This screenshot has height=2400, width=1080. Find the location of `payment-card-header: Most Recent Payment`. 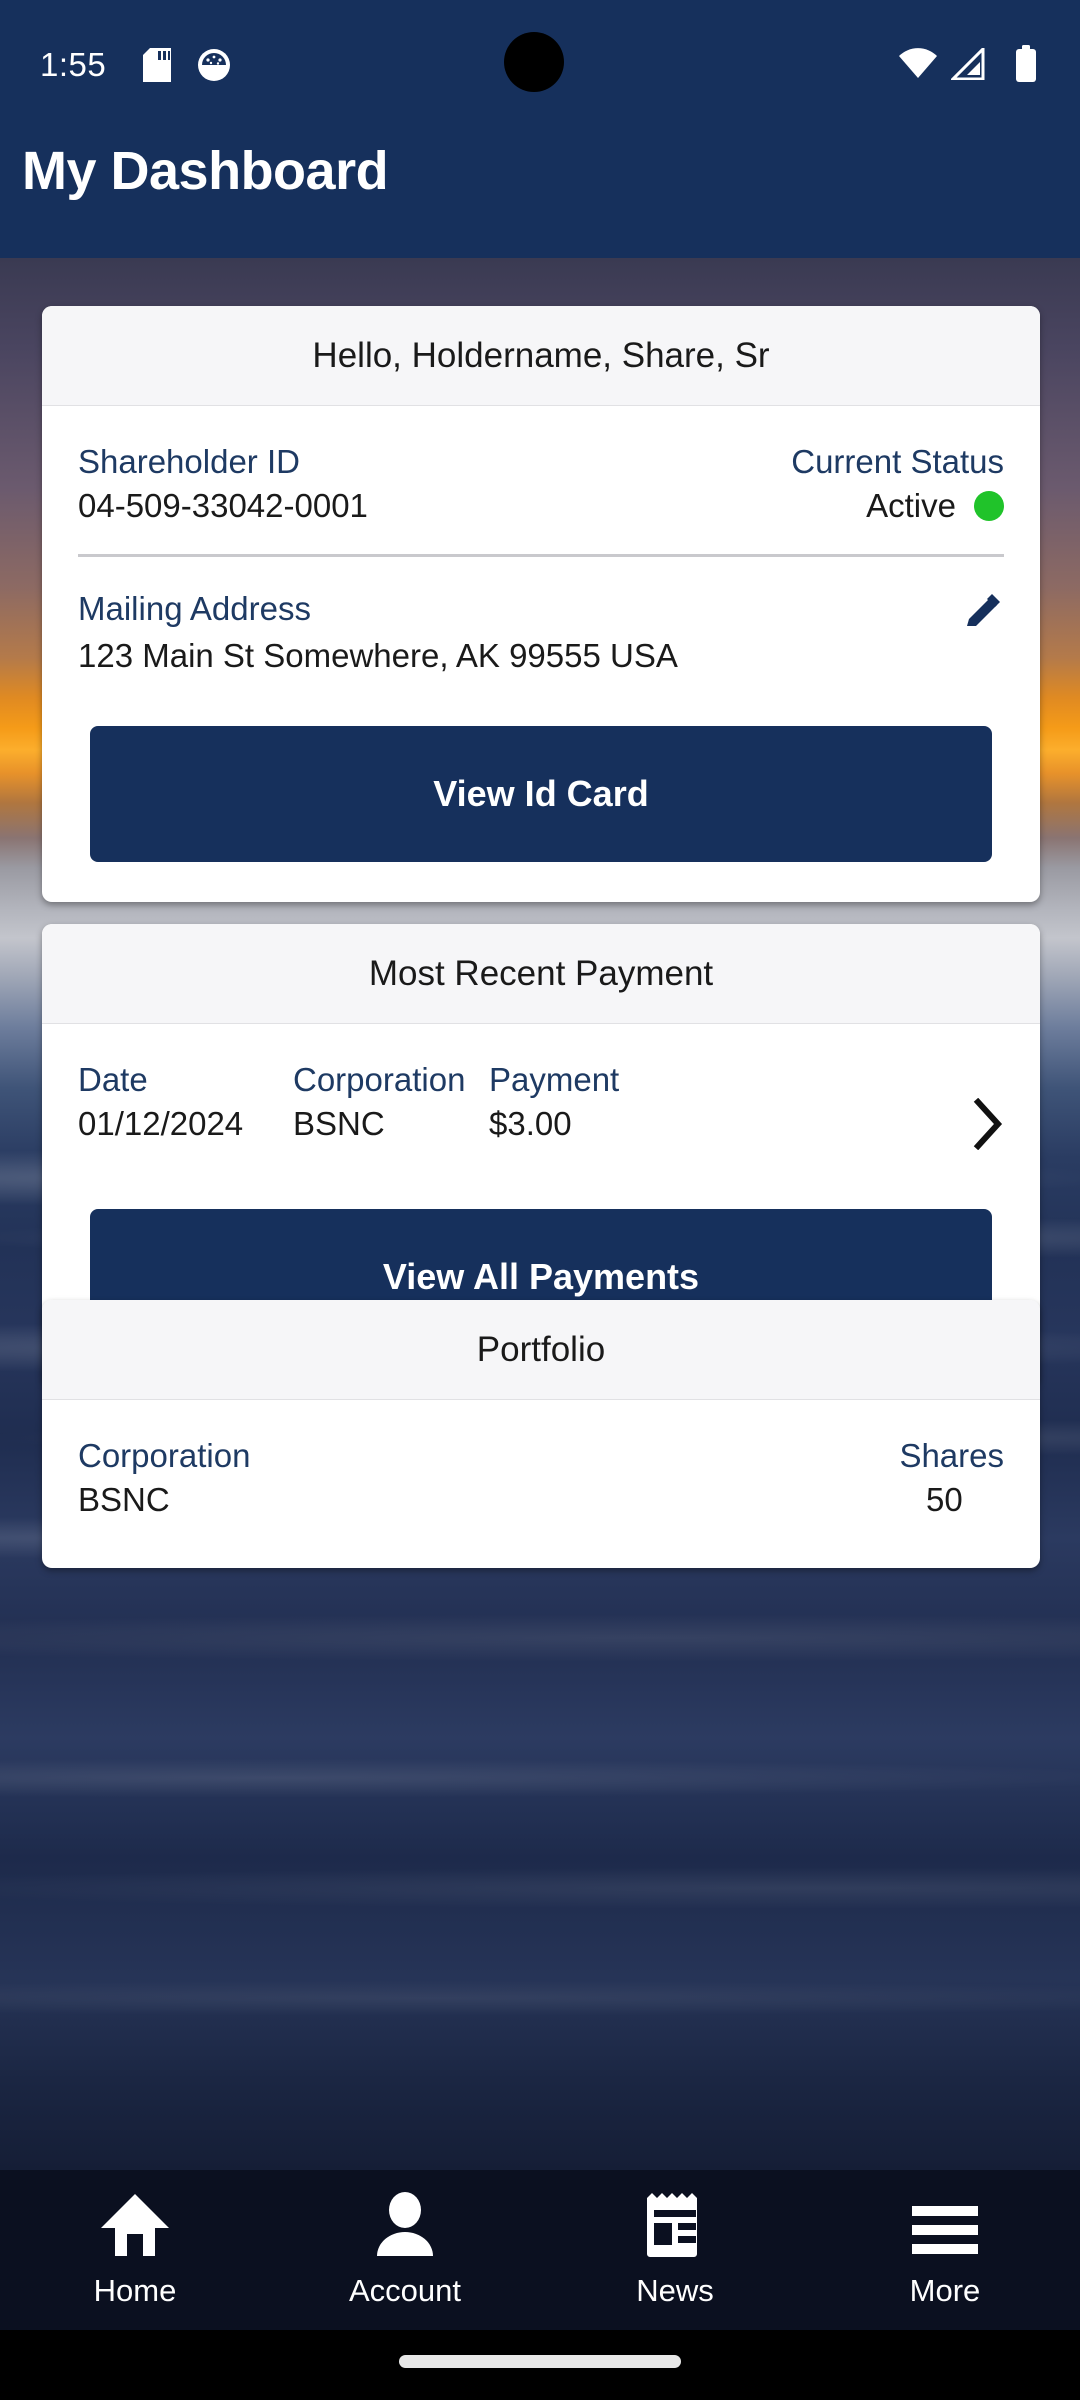

payment-card-header: Most Recent Payment is located at coordinates (541, 974).